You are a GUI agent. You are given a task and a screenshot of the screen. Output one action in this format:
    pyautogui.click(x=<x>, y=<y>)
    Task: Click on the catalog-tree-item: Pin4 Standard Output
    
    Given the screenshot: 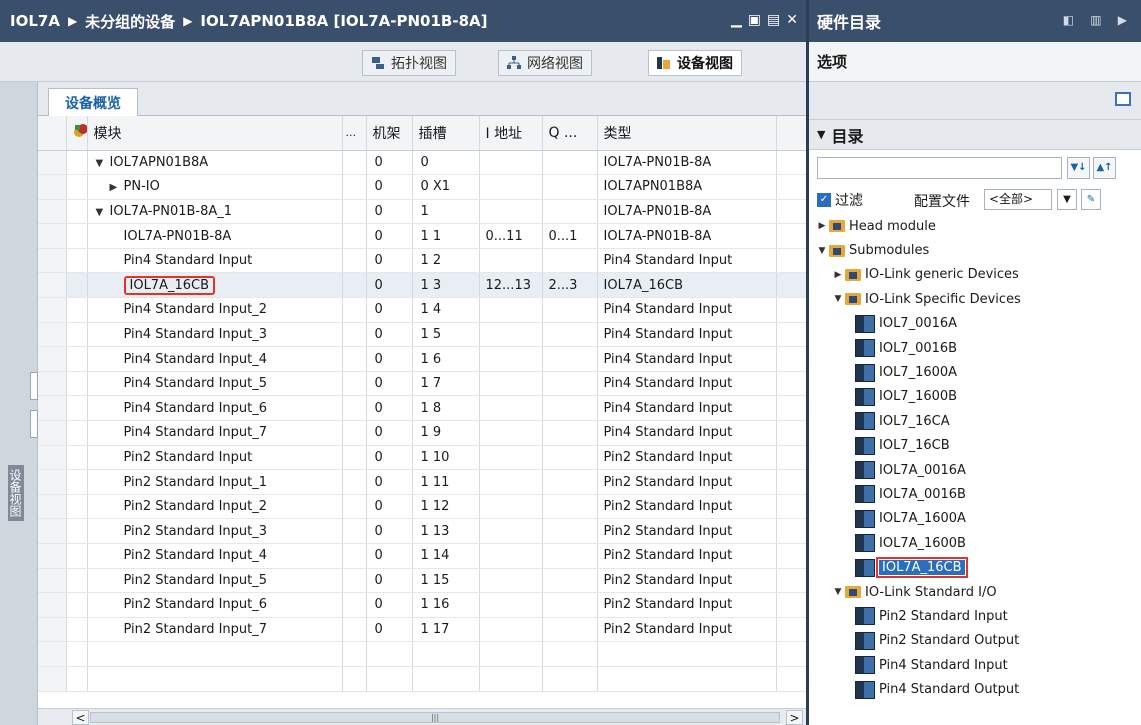 What is the action you would take?
    pyautogui.click(x=975, y=689)
    